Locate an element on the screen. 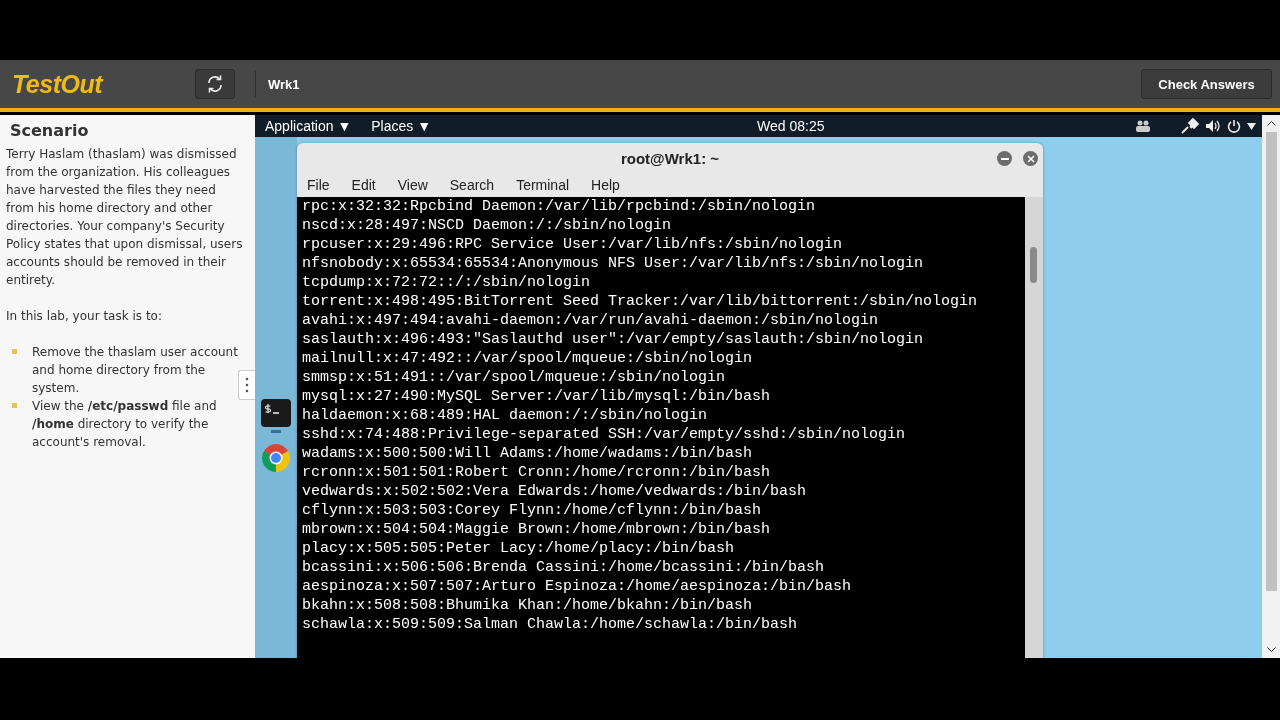 Image resolution: width=1280 pixels, height=720 pixels. menu-item: File is located at coordinates (318, 185).